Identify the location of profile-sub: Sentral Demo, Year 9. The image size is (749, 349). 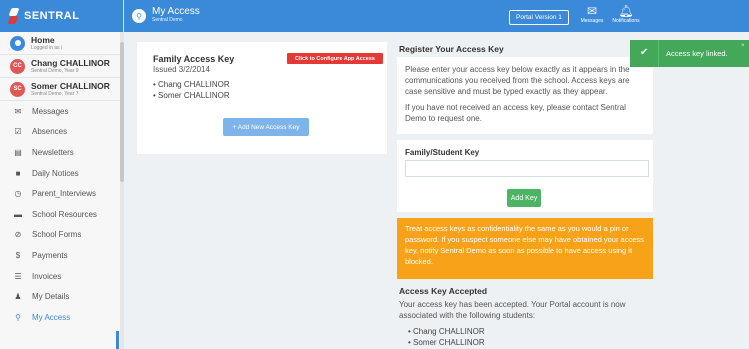
(55, 70).